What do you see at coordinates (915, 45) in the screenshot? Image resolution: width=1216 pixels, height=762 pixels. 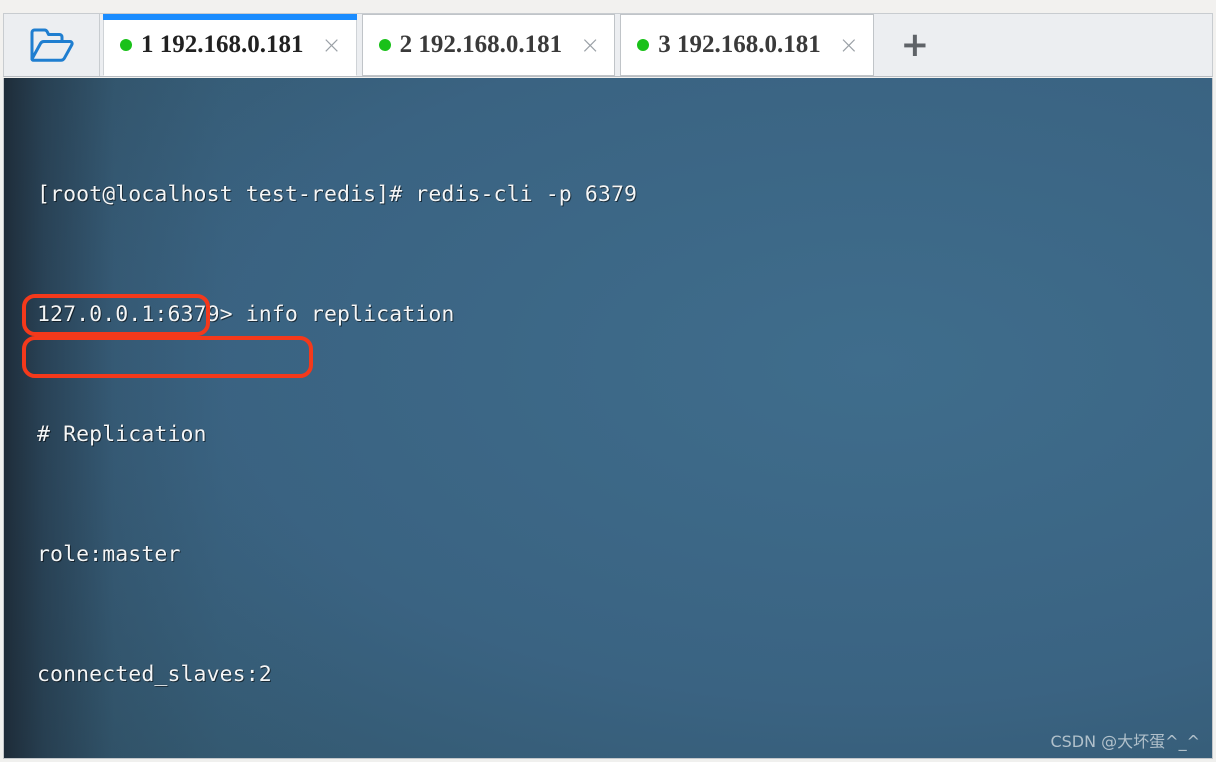 I see `new-tab-button: +` at bounding box center [915, 45].